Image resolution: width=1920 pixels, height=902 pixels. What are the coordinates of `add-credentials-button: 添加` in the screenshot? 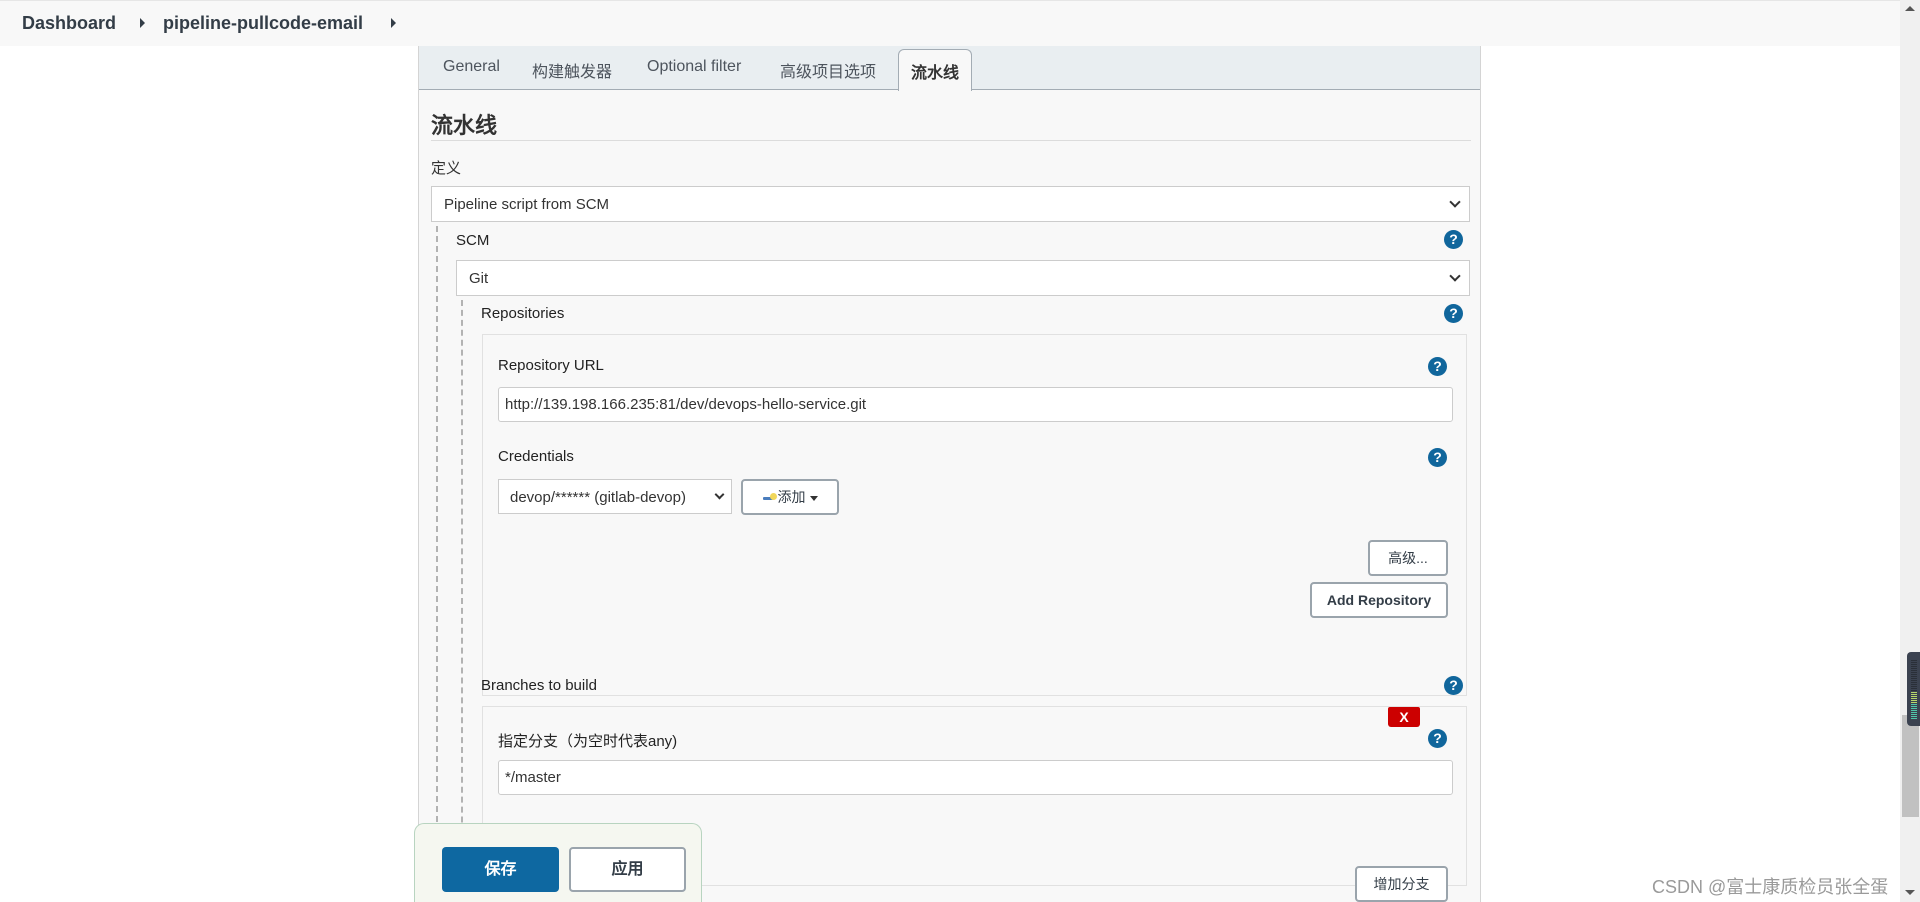 It's located at (790, 497).